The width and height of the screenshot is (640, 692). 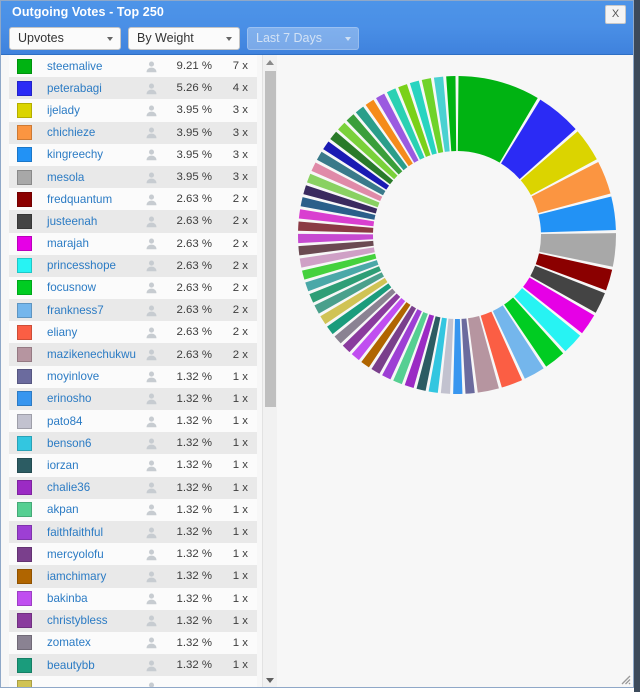 I want to click on account-name-link: iorzan, so click(x=88, y=465).